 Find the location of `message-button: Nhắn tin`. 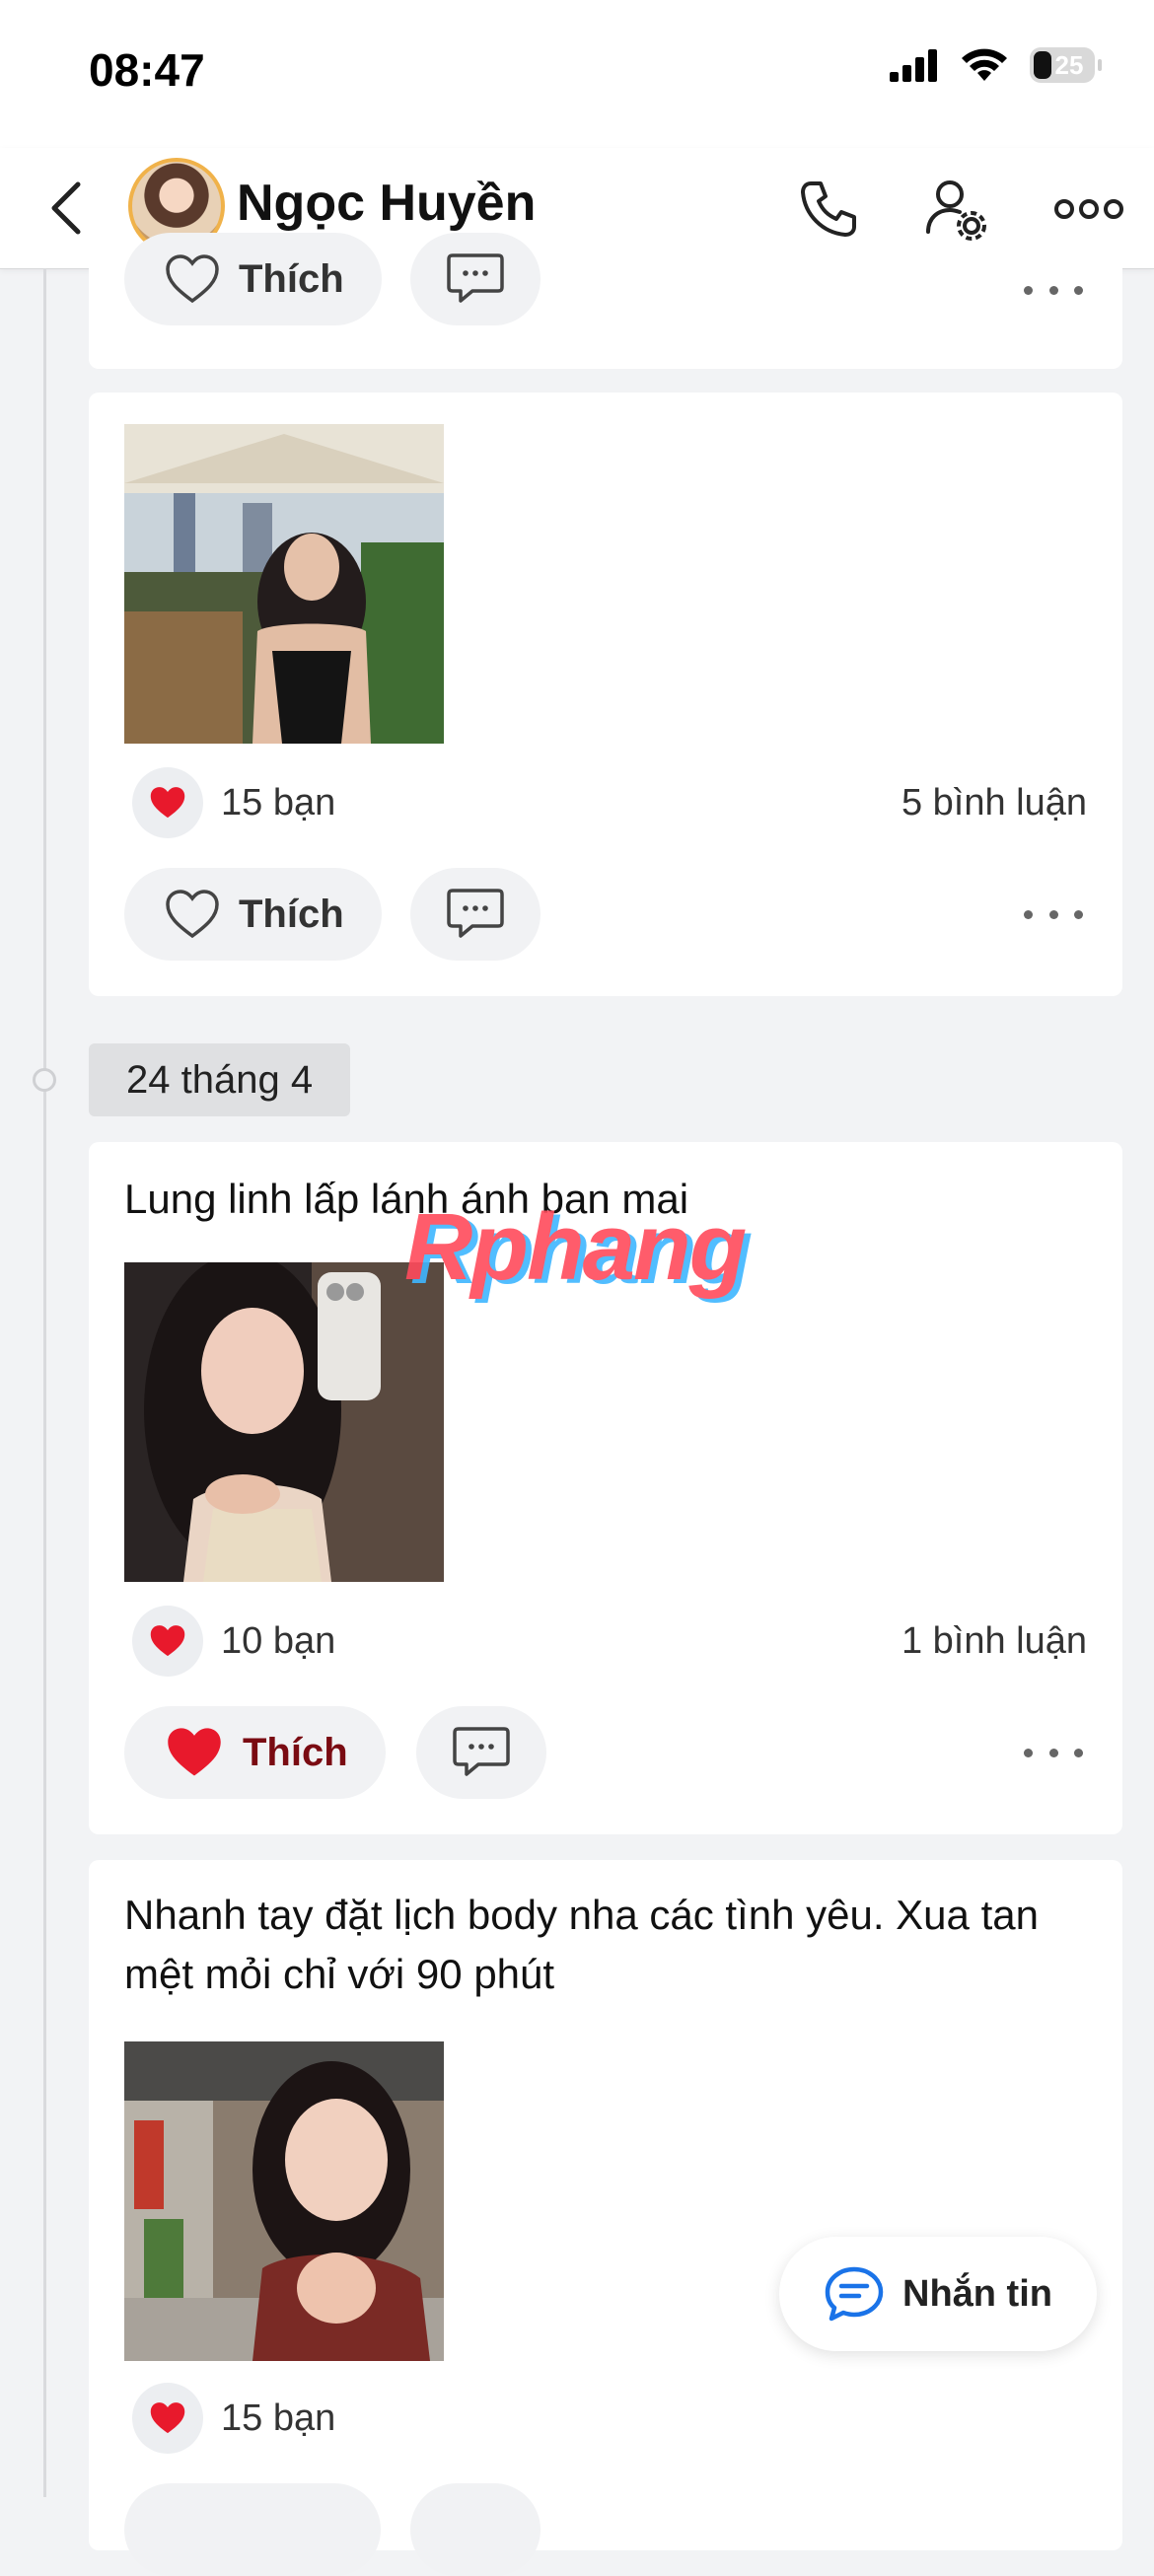

message-button: Nhắn tin is located at coordinates (938, 2294).